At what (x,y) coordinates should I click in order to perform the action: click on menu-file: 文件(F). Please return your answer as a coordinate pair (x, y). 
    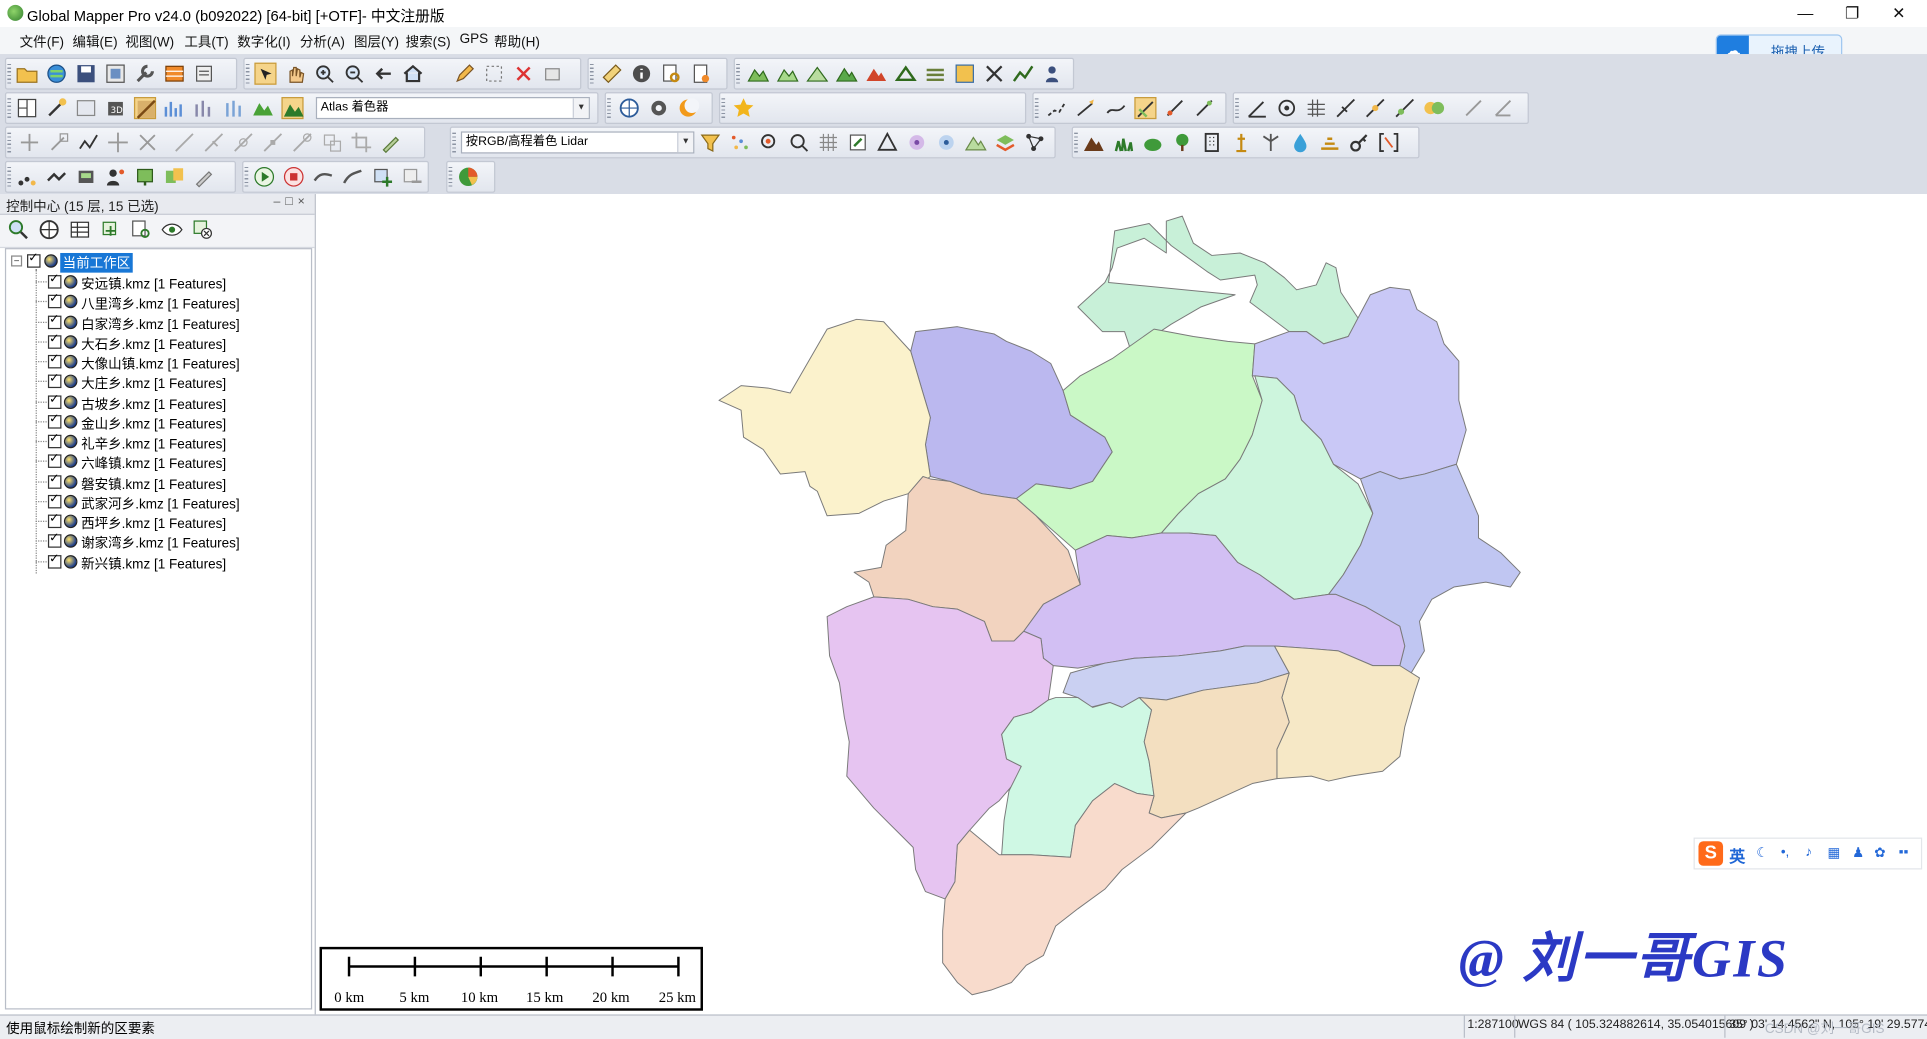
    Looking at the image, I should click on (42, 42).